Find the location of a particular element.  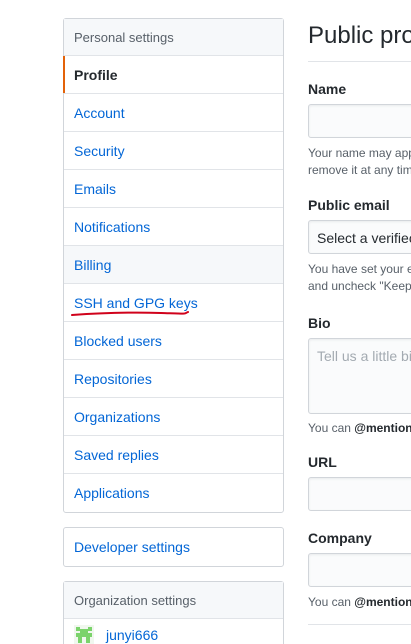

org-avatar-icon is located at coordinates (84, 634).